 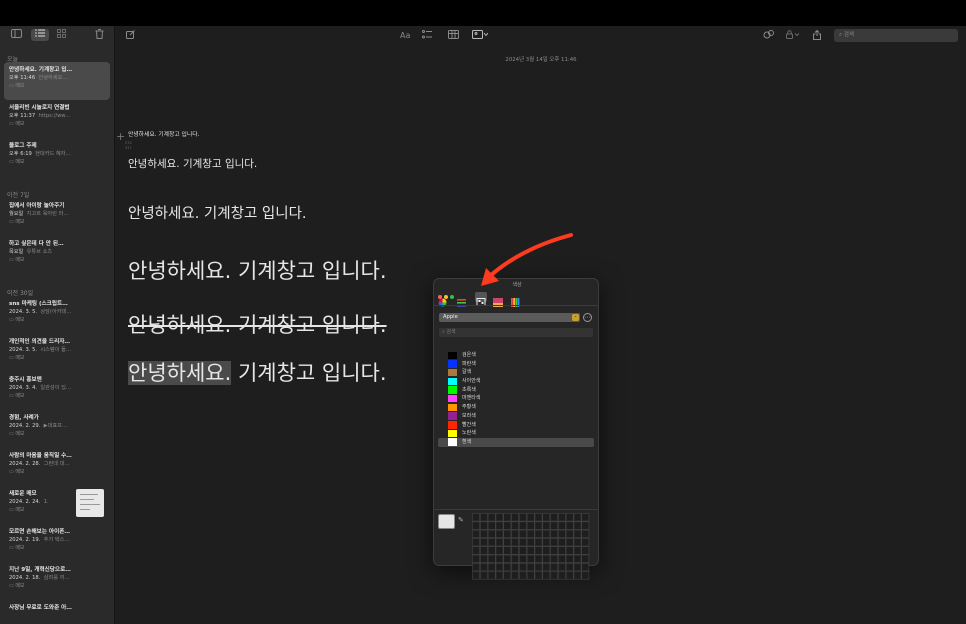 I want to click on annotation-arrow, so click(x=527, y=259).